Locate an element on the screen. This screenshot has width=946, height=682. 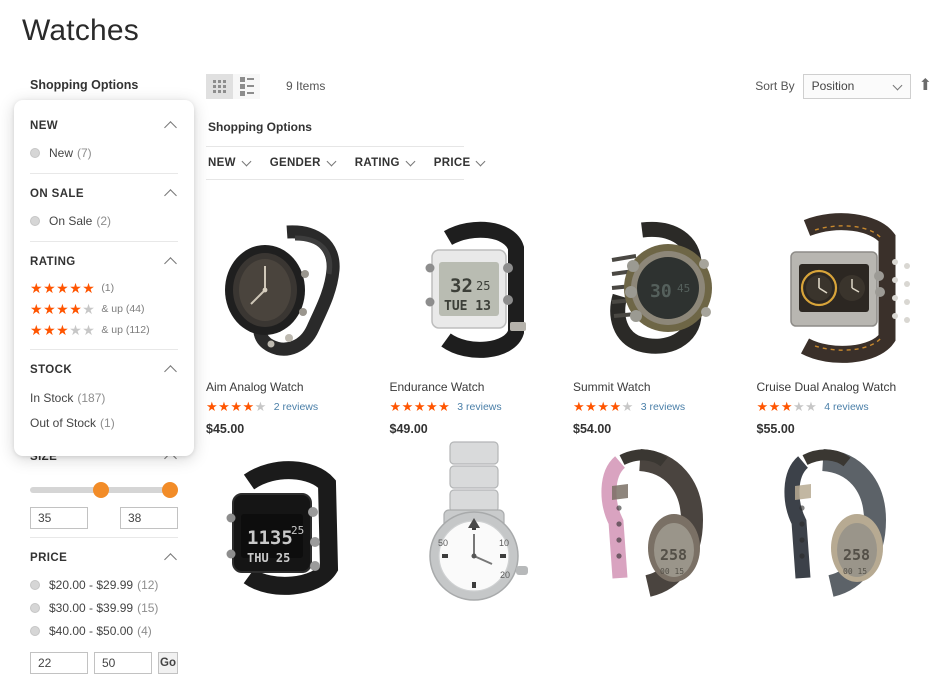
product-rating: ★★★★★ 3 reviews is located at coordinates (478, 406).